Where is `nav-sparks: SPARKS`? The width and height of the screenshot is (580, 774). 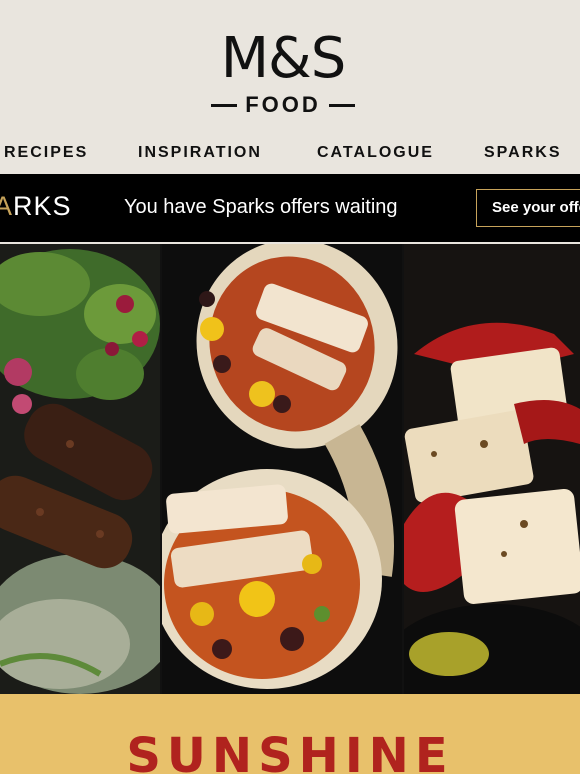 nav-sparks: SPARKS is located at coordinates (523, 153).